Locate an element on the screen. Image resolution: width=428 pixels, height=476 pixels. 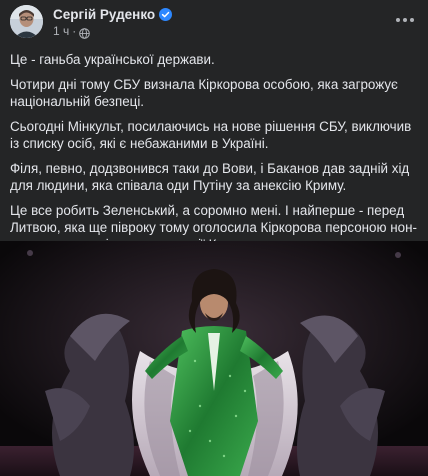
author-name: Сергій Руденко is located at coordinates (104, 14).